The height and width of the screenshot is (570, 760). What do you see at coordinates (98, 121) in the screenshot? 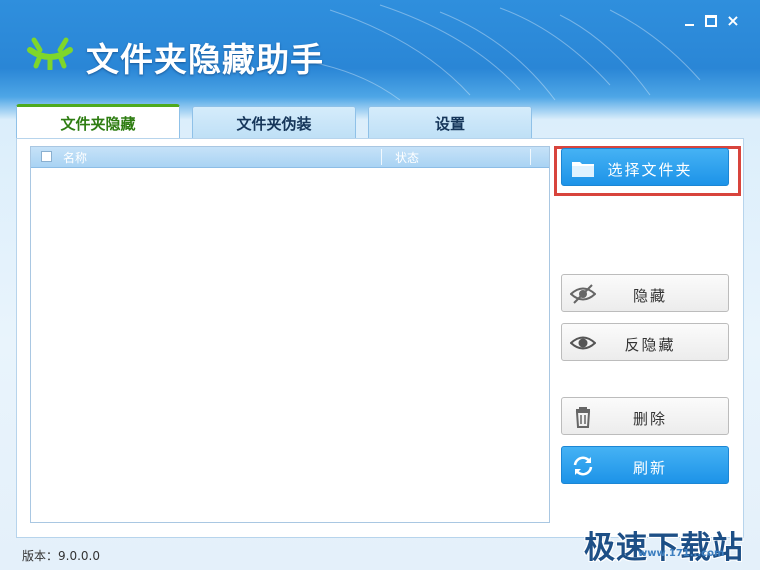
I see `tab-folder-hide: 文件夹隐藏` at bounding box center [98, 121].